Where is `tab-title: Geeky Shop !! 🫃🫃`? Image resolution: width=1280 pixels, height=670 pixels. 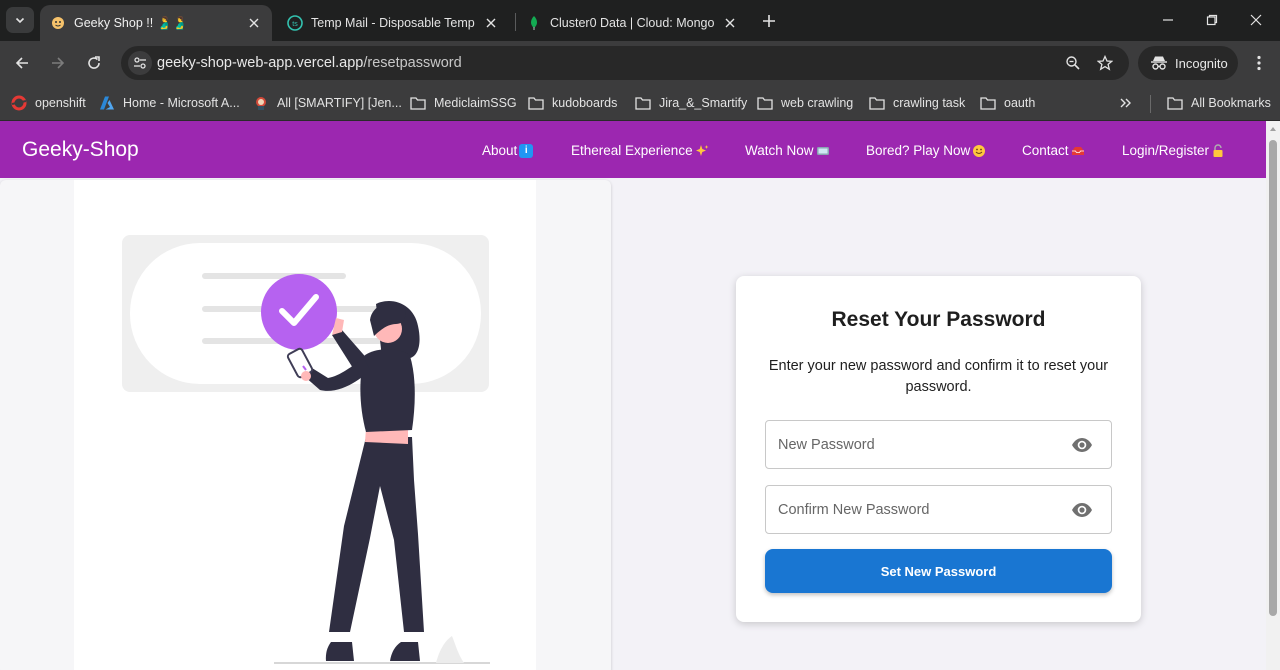
tab-title: Geeky Shop !! 🫃🫃 is located at coordinates (131, 22).